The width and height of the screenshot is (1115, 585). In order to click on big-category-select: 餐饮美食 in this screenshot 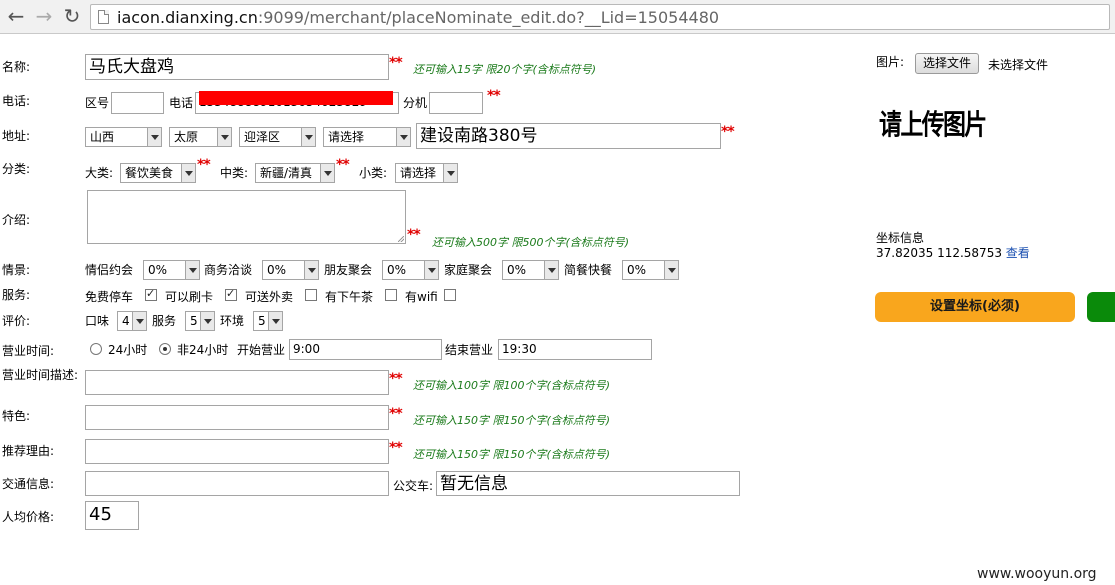, I will do `click(158, 173)`.